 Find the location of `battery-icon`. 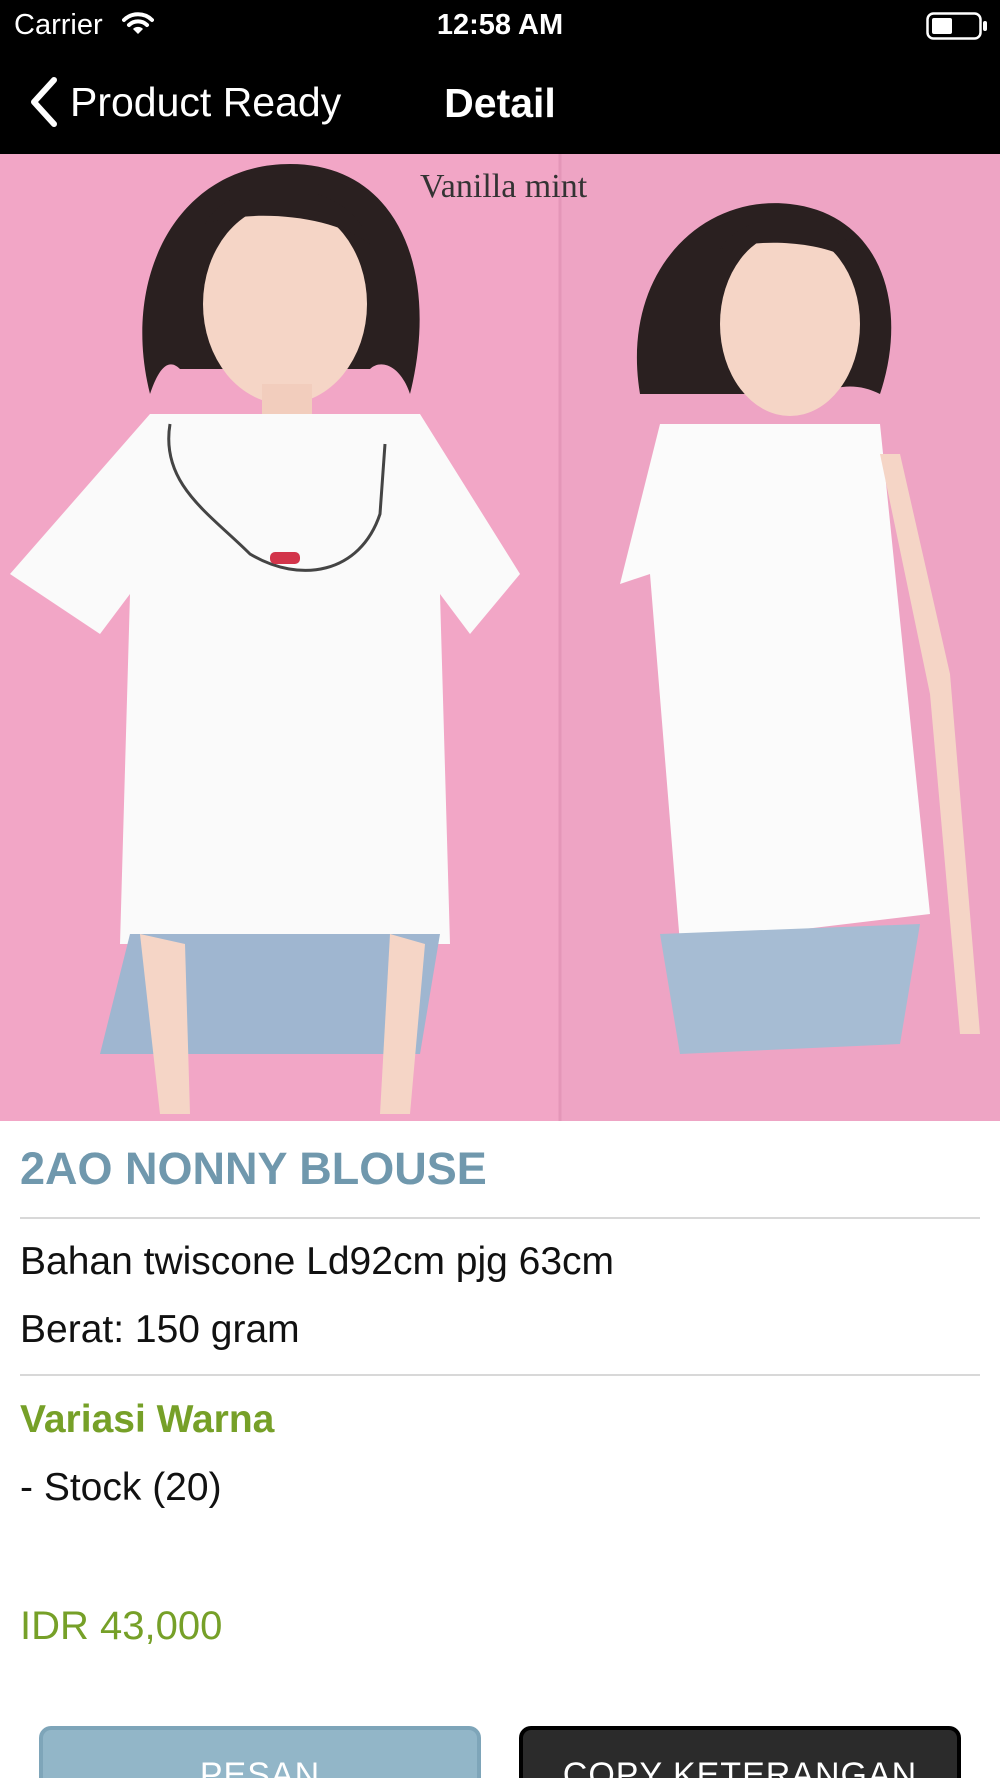

battery-icon is located at coordinates (956, 26).